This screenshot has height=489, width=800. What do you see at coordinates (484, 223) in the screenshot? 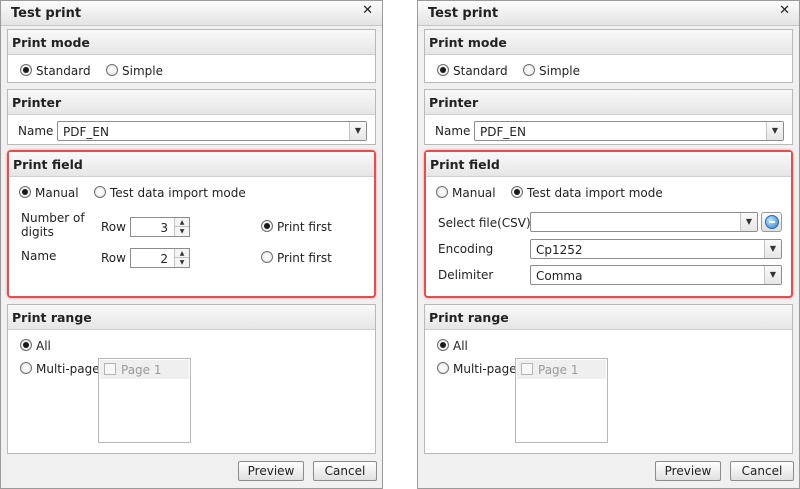
I see `select-file-label: Select file(CSV)` at bounding box center [484, 223].